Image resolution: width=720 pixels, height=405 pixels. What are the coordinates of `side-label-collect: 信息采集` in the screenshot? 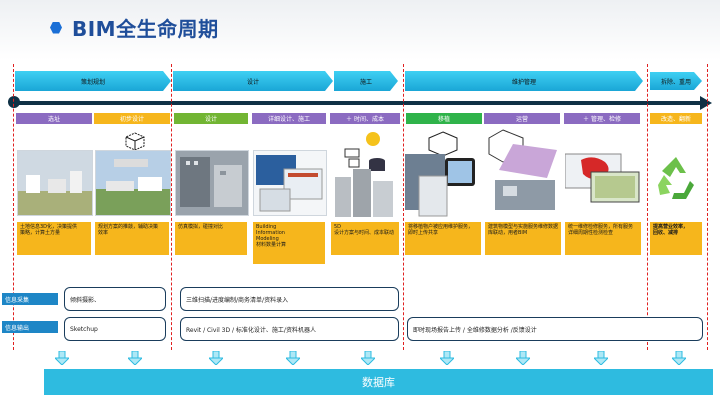 It's located at (30, 299).